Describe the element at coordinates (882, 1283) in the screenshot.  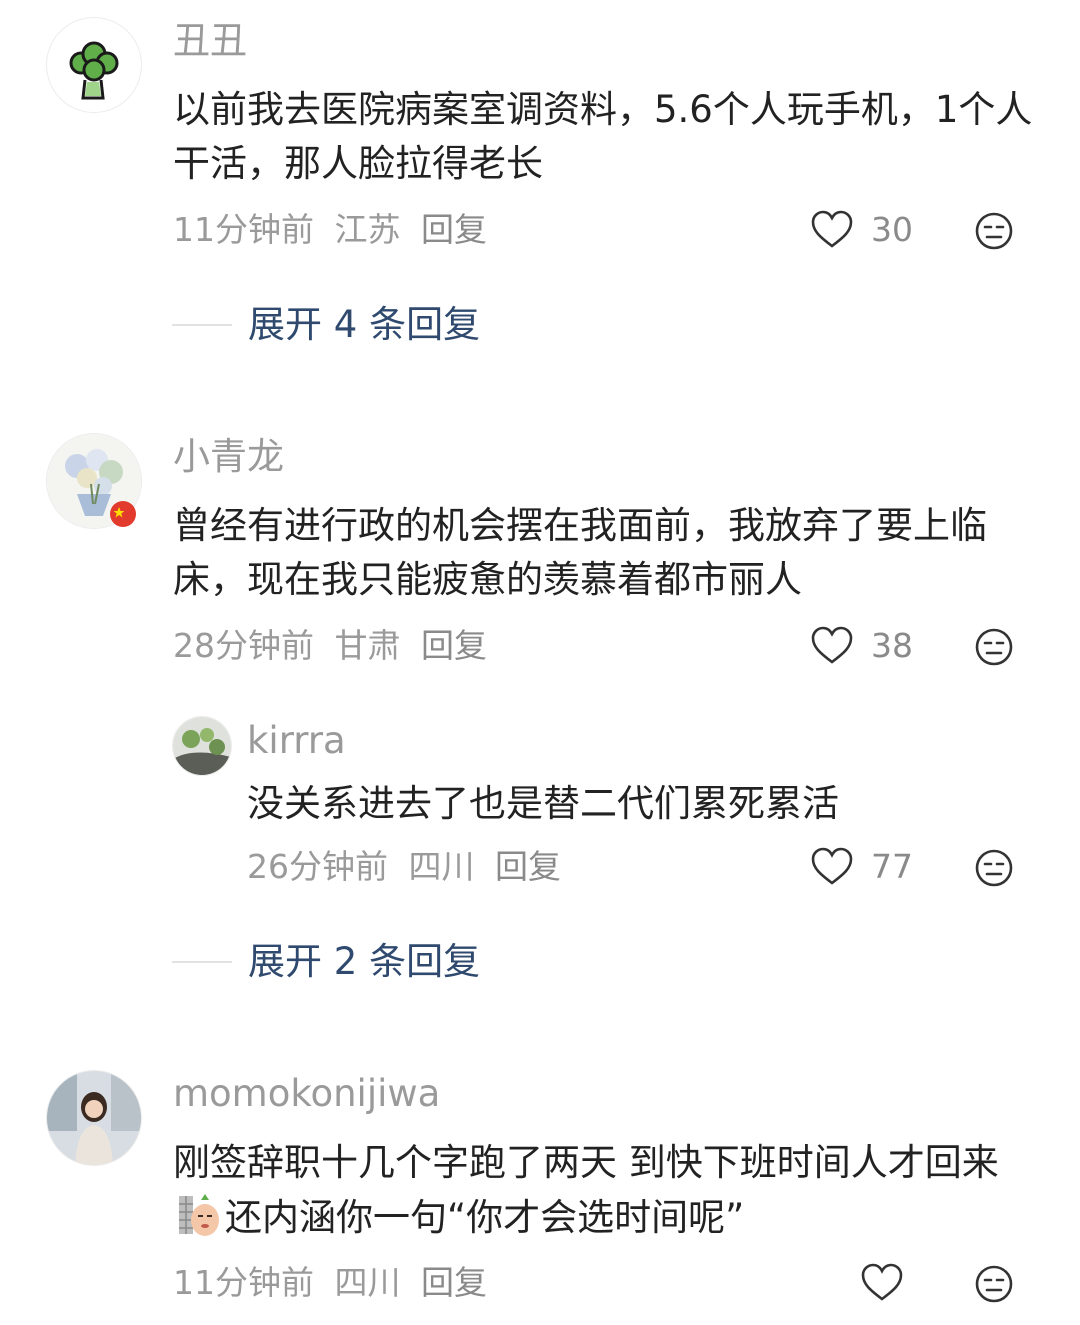
I see `heart-icon` at that location.